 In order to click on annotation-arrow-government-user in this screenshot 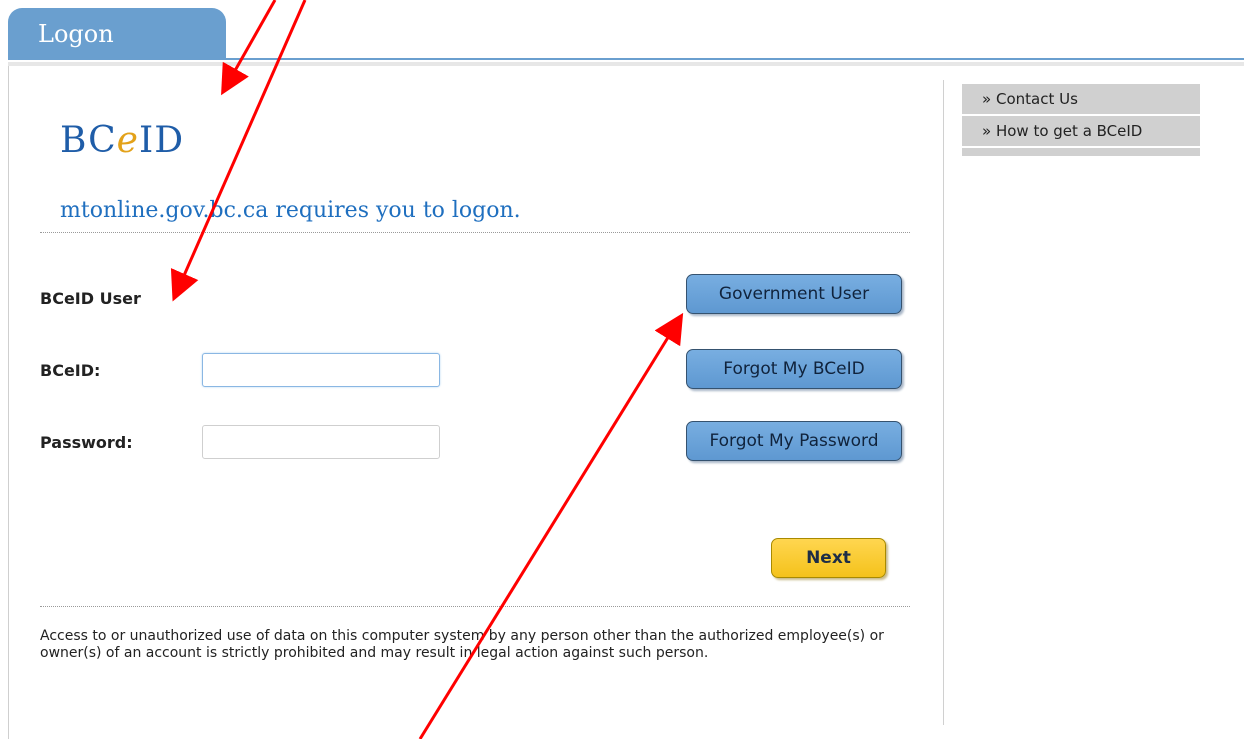, I will do `click(551, 525)`.